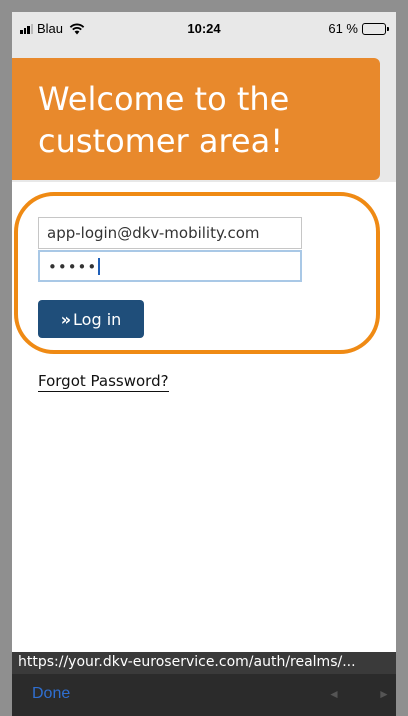  I want to click on prev-arrow-icon: ◄, so click(334, 694).